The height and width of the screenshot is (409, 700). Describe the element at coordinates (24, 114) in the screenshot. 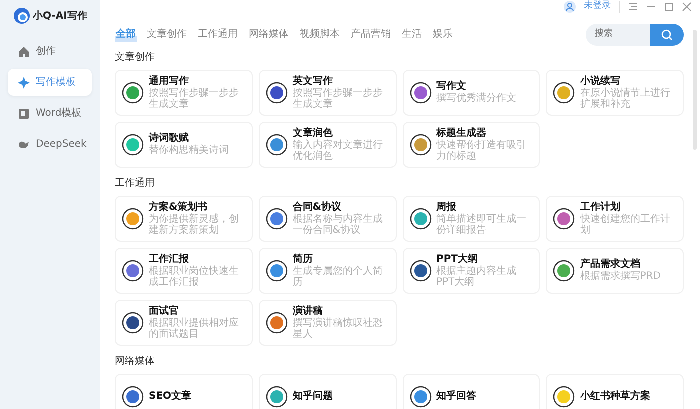

I see `document-icon` at that location.